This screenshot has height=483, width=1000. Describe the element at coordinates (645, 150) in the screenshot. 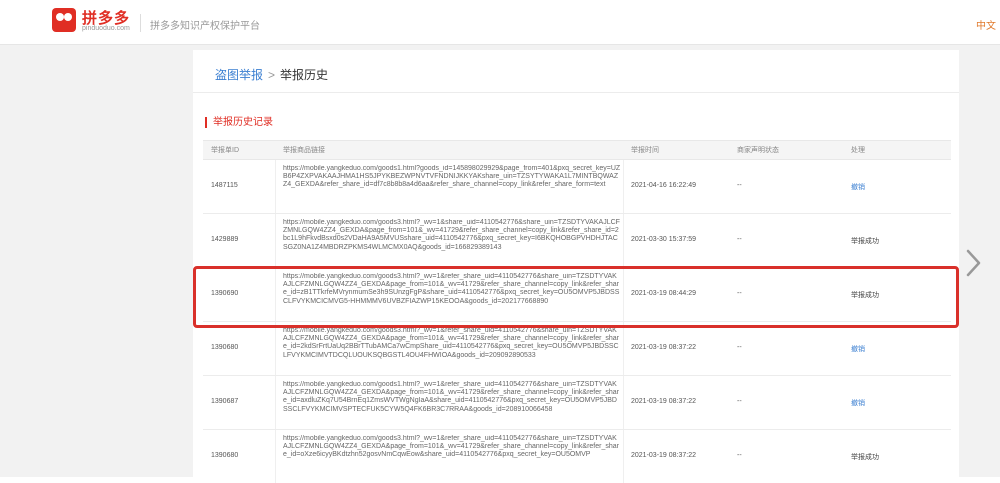

I see `column-header-time: 举报时间` at that location.